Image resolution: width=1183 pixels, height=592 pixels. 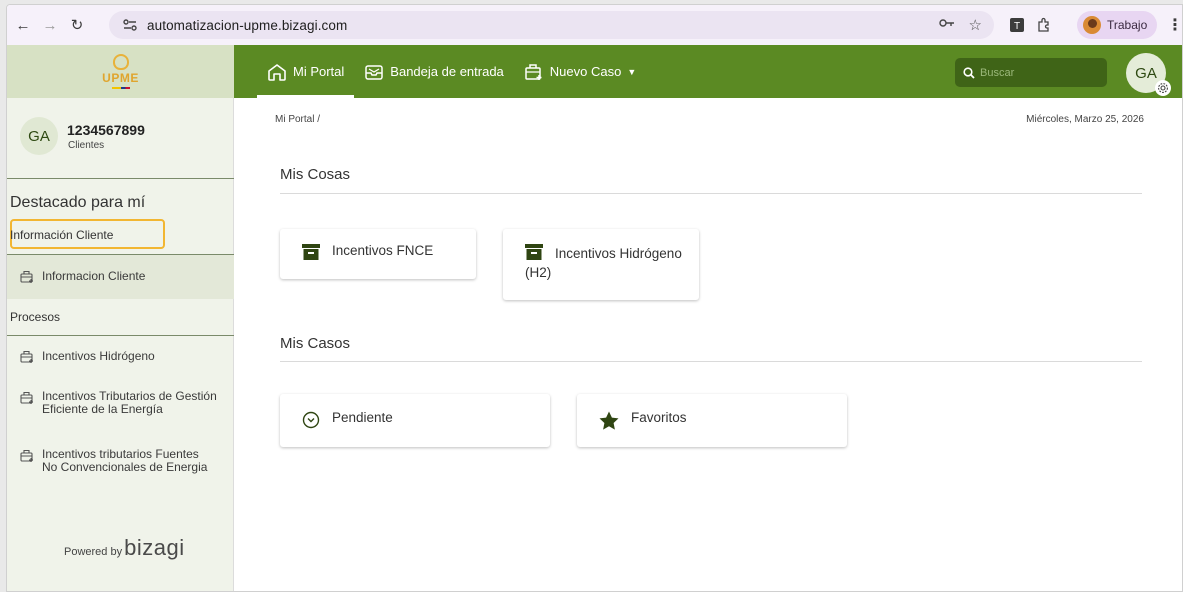 I want to click on user-avatar-button: GA, so click(x=1148, y=74).